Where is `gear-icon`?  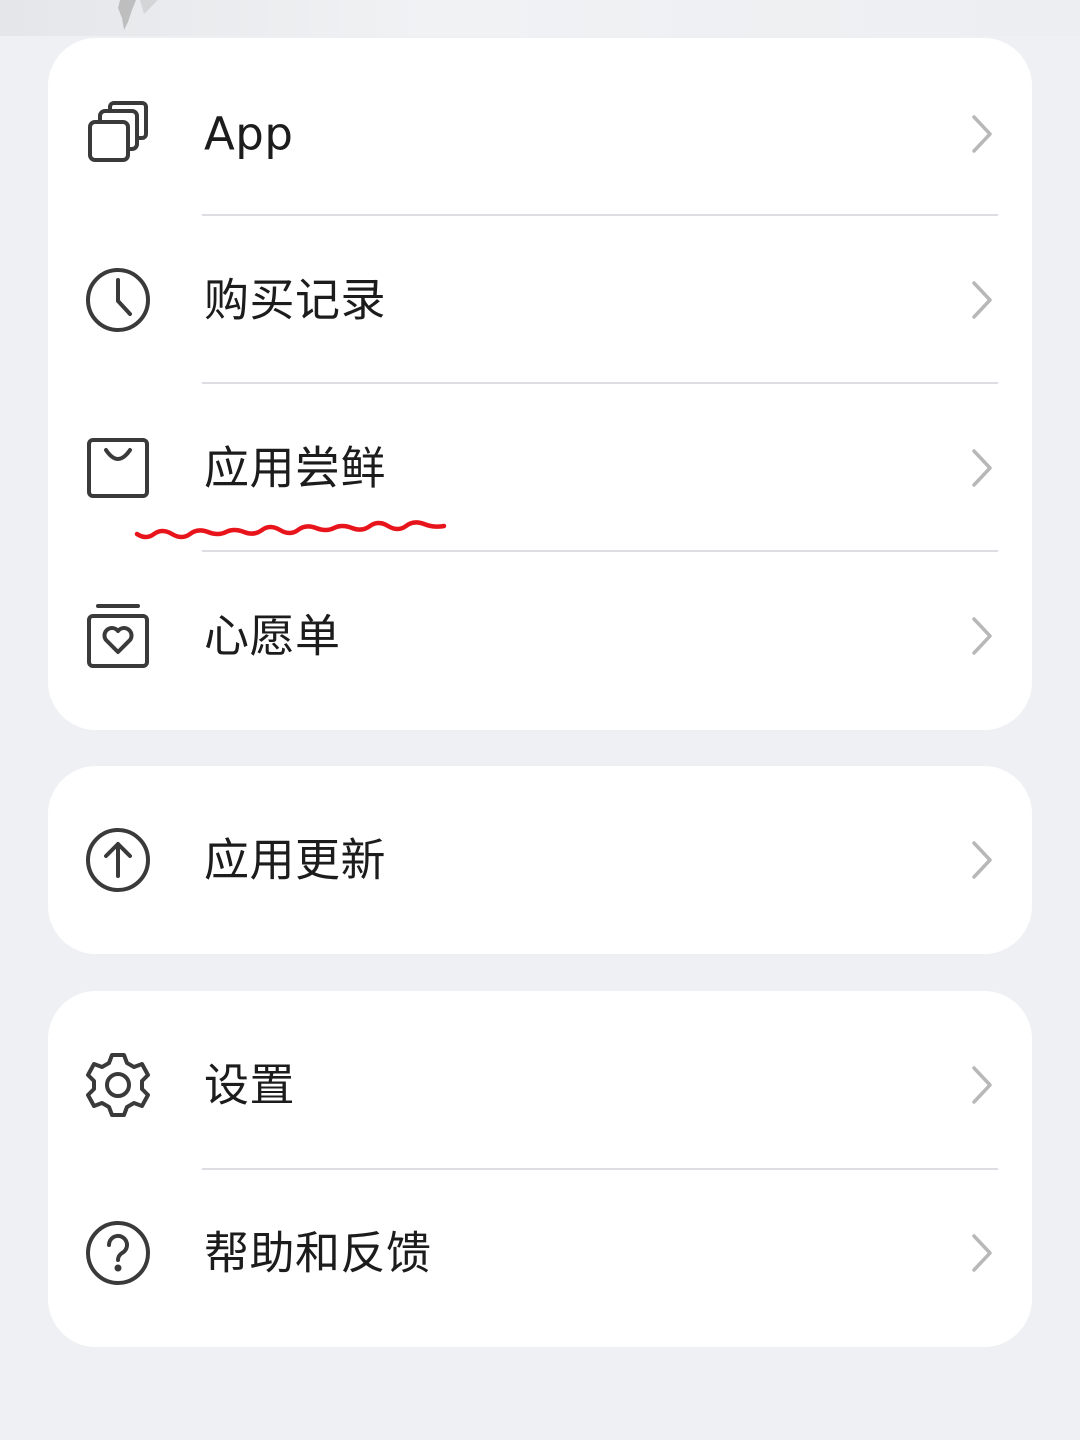
gear-icon is located at coordinates (118, 1085).